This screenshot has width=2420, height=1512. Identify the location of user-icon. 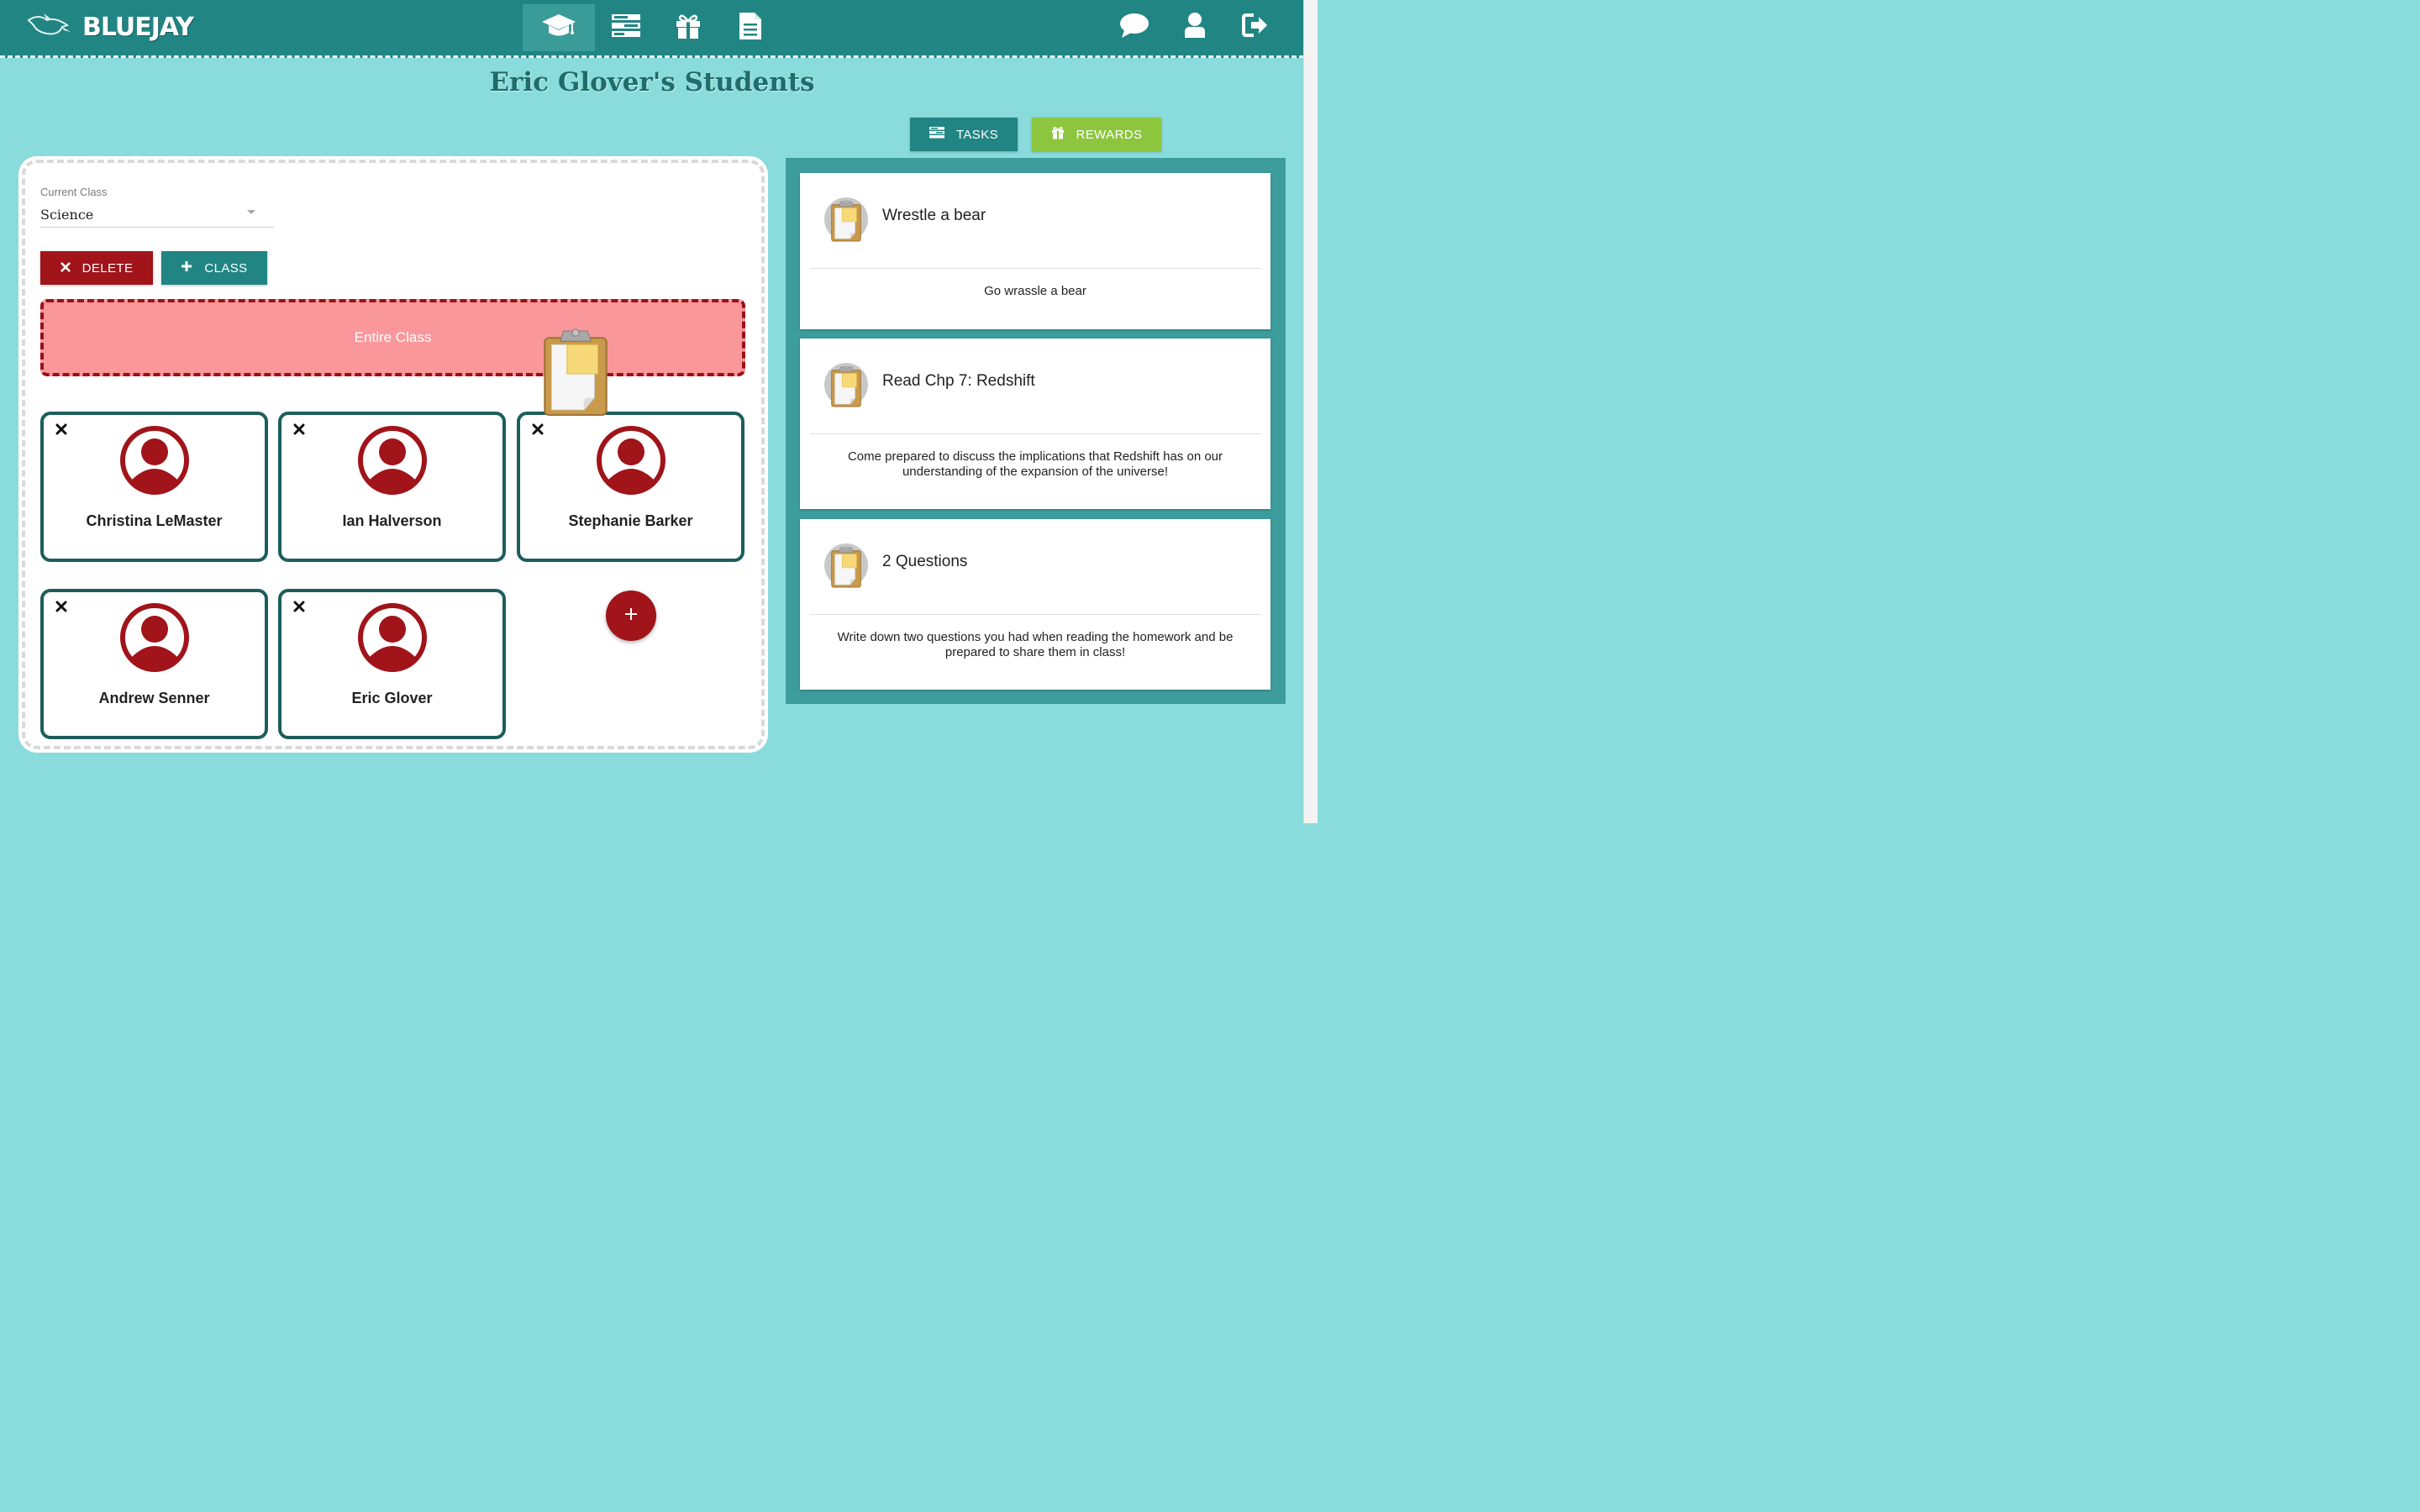
(1195, 27).